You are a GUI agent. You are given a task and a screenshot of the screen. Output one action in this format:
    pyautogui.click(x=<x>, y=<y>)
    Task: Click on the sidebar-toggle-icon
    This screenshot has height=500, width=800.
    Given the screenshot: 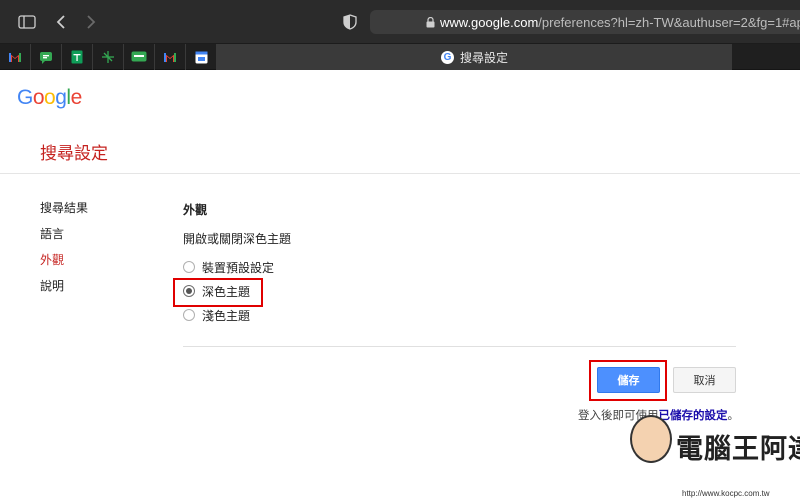 What is the action you would take?
    pyautogui.click(x=27, y=22)
    